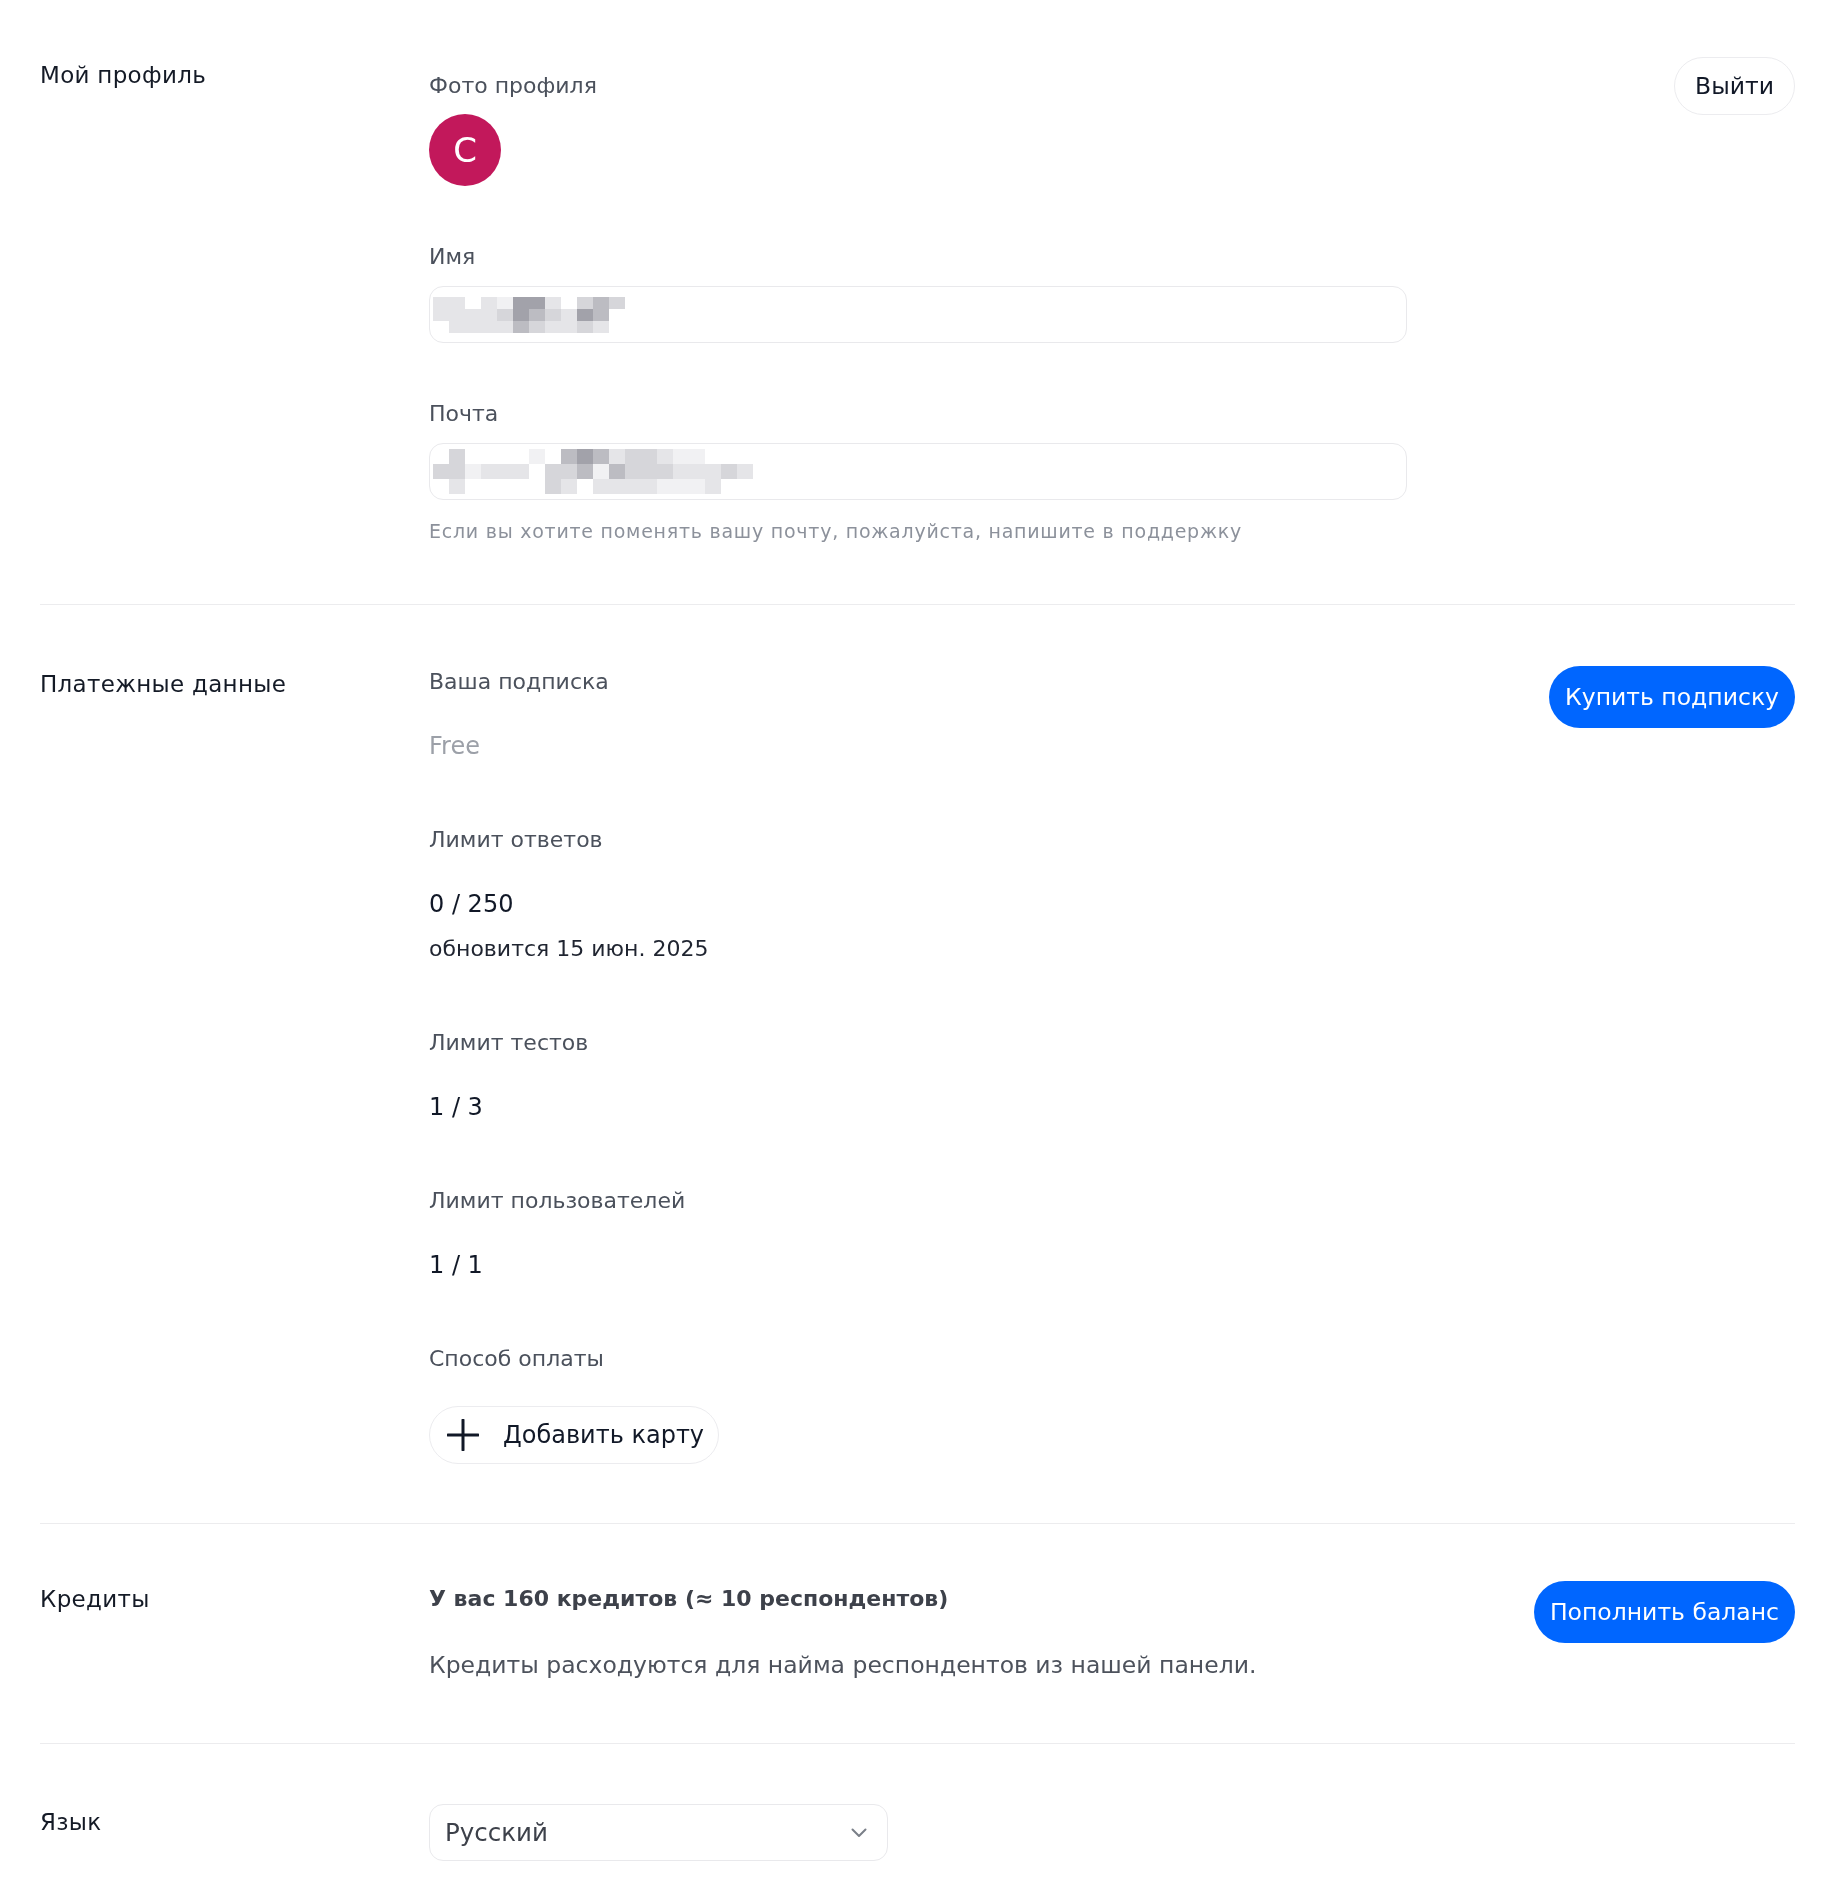  Describe the element at coordinates (519, 682) in the screenshot. I see `field-label: Ваша подписка` at that location.